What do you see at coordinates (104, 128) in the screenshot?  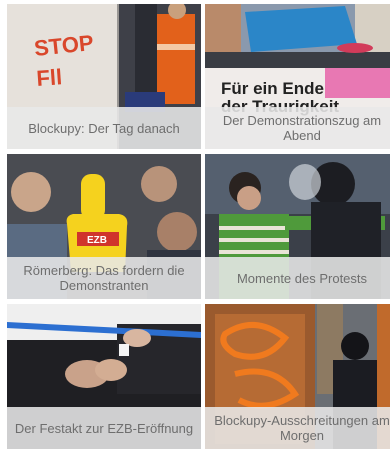 I see `gallery-caption: Blockupy: Der Tag danach` at bounding box center [104, 128].